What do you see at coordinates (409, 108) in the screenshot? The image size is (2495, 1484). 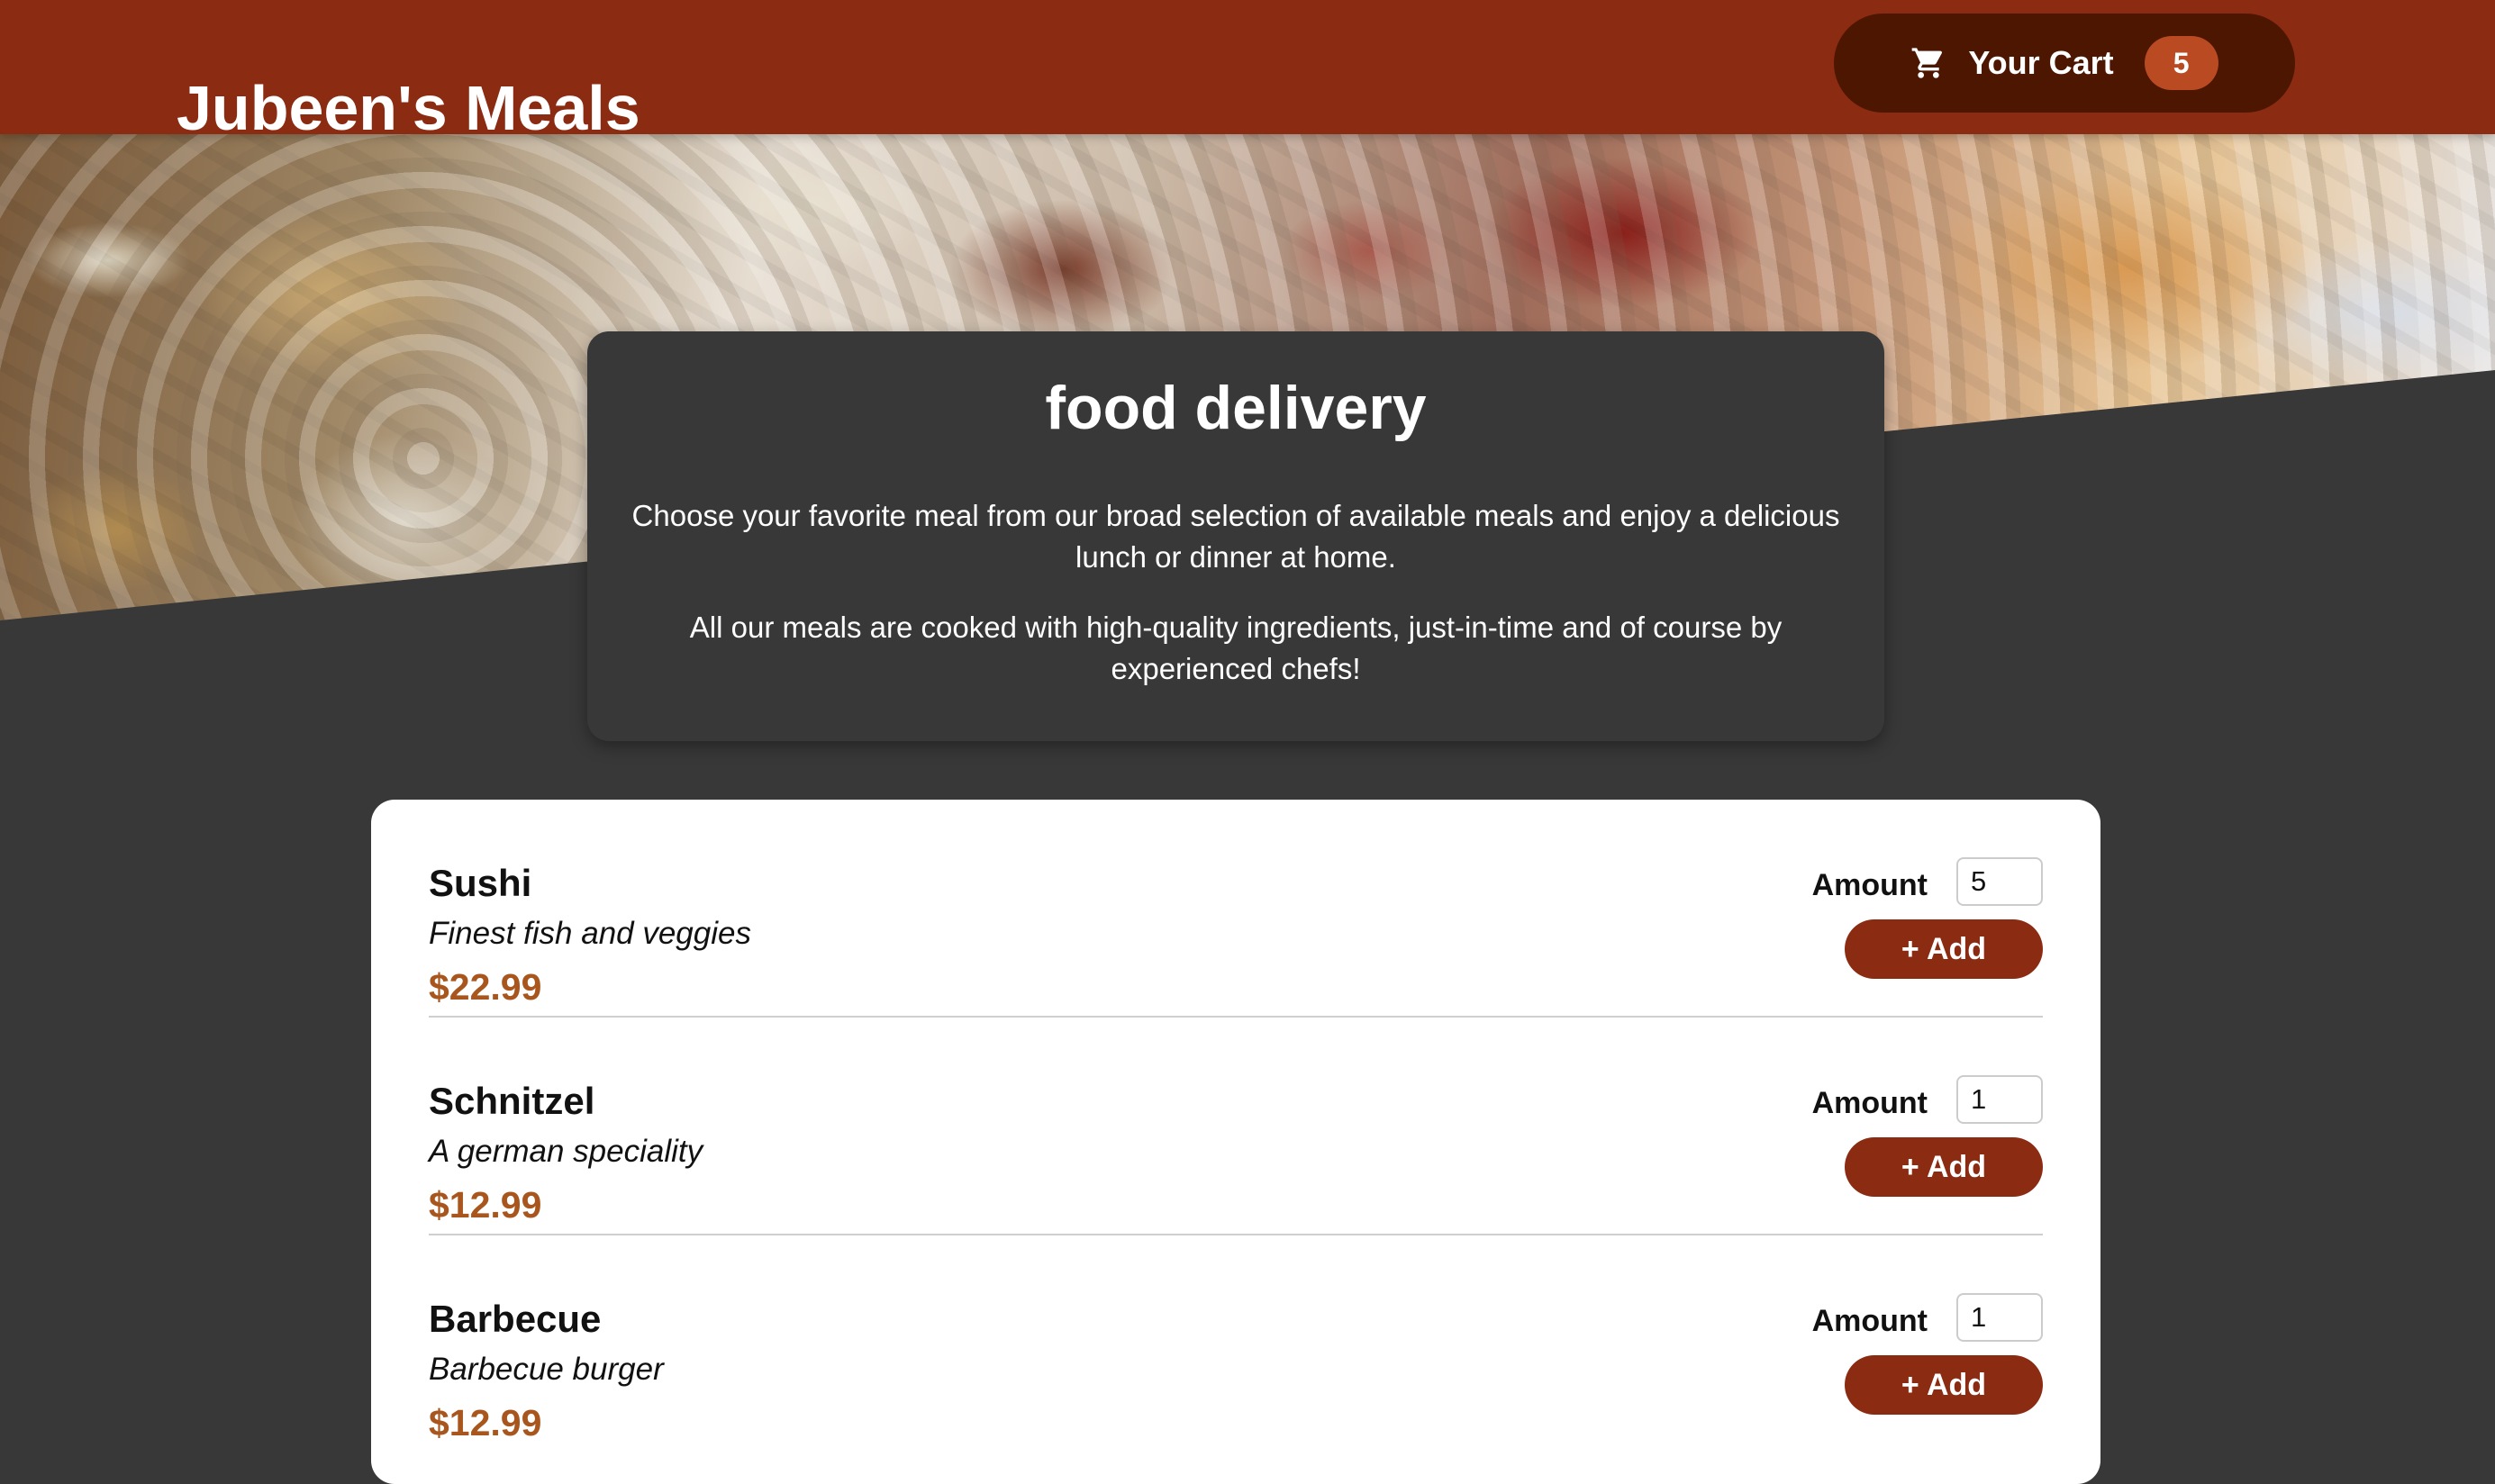 I see `brand-title: Jubeen's Meals` at bounding box center [409, 108].